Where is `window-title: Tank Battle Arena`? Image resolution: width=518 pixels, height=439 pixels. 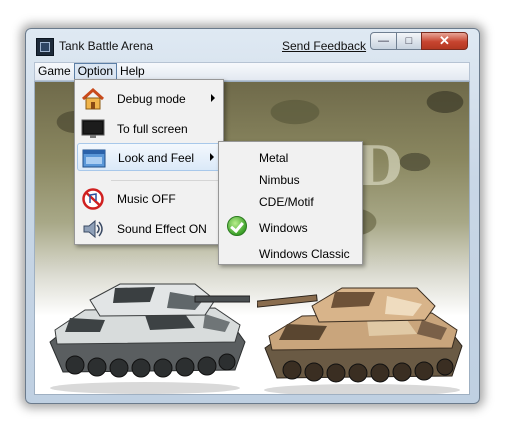
window-title: Tank Battle Arena is located at coordinates (106, 46).